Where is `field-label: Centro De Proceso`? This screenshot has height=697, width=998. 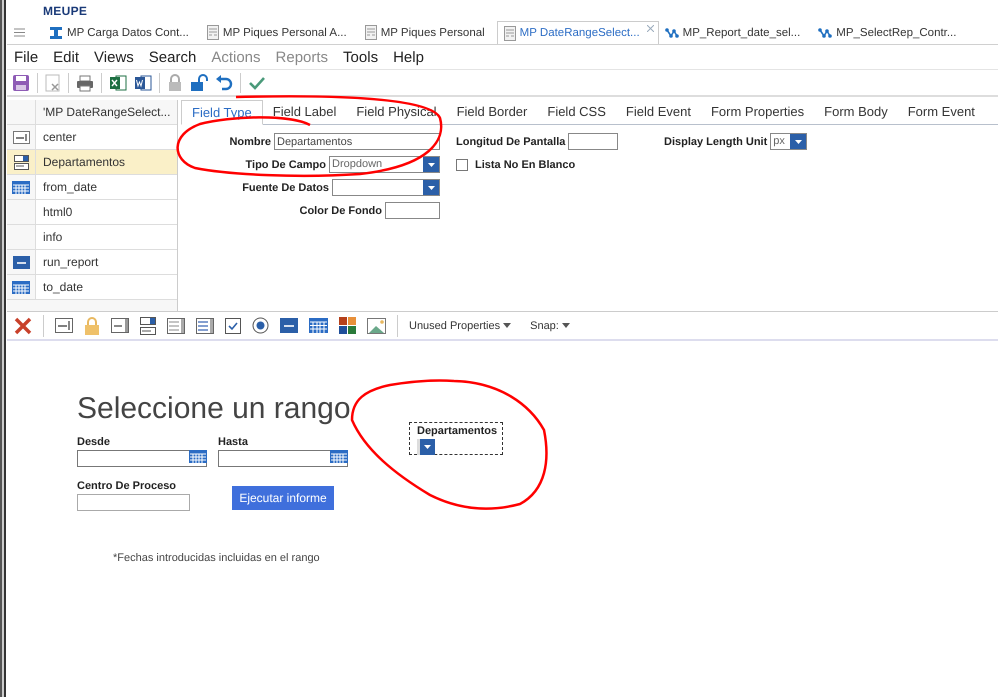 field-label: Centro De Proceso is located at coordinates (127, 486).